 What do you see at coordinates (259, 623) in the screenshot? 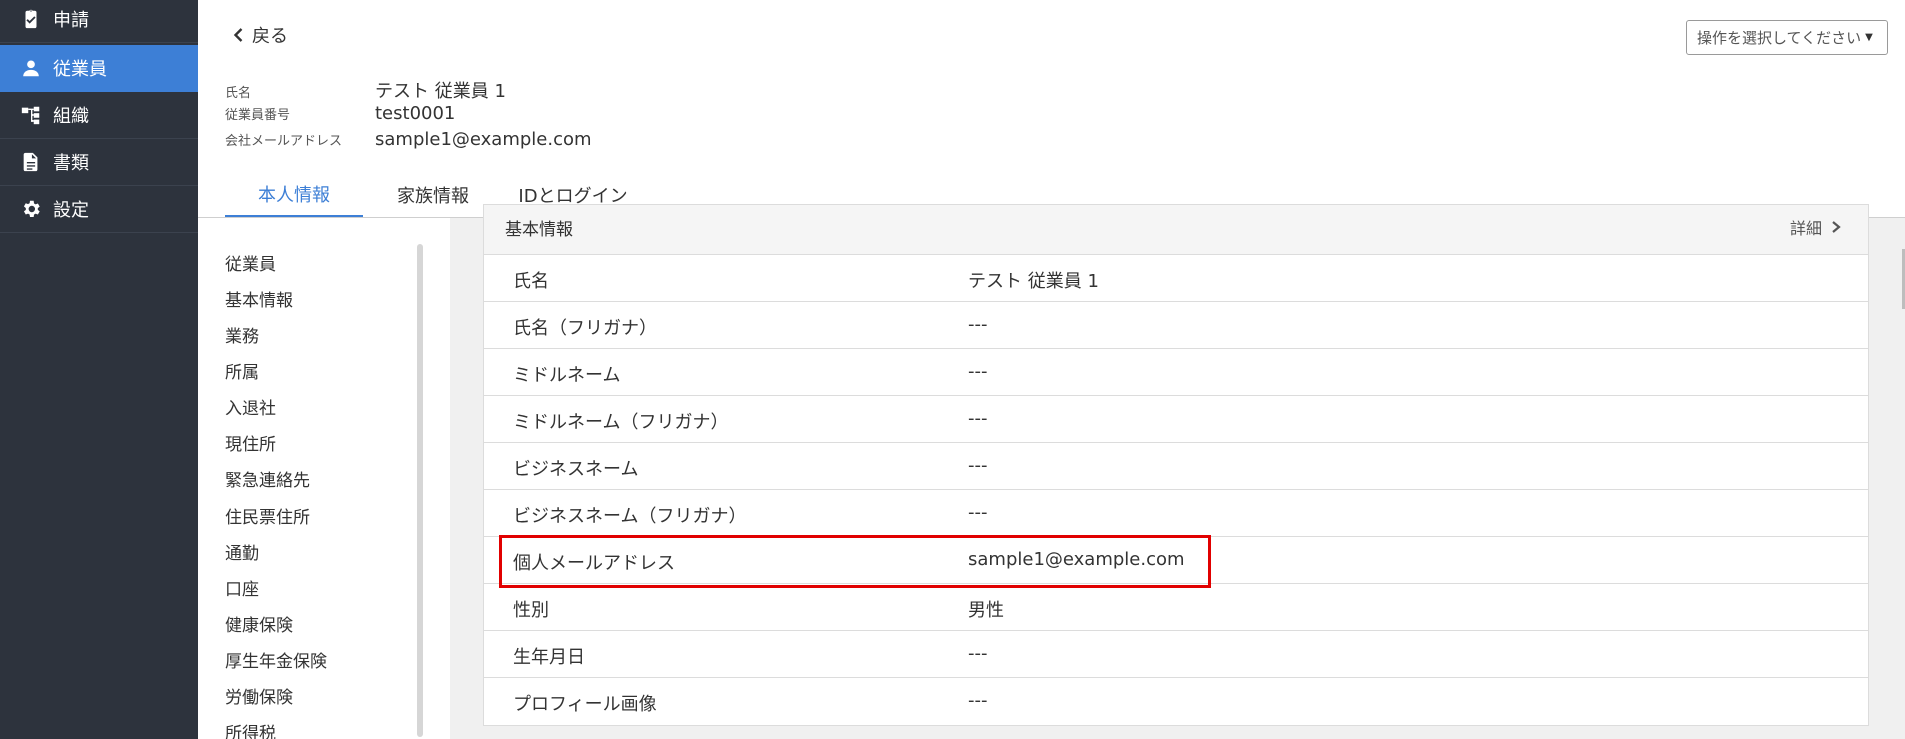
I see `section-item: 健康保険` at bounding box center [259, 623].